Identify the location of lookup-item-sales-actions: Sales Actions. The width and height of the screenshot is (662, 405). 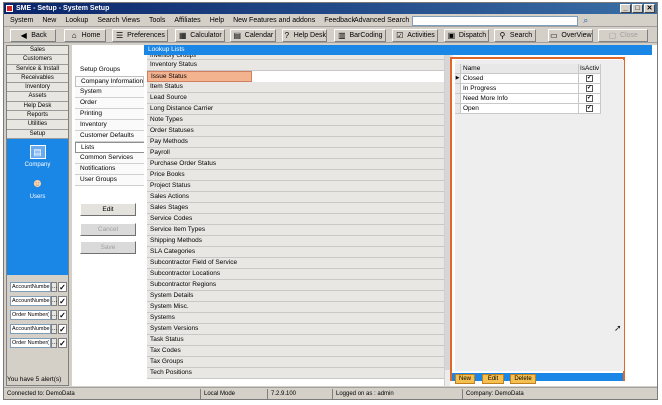
(300, 197).